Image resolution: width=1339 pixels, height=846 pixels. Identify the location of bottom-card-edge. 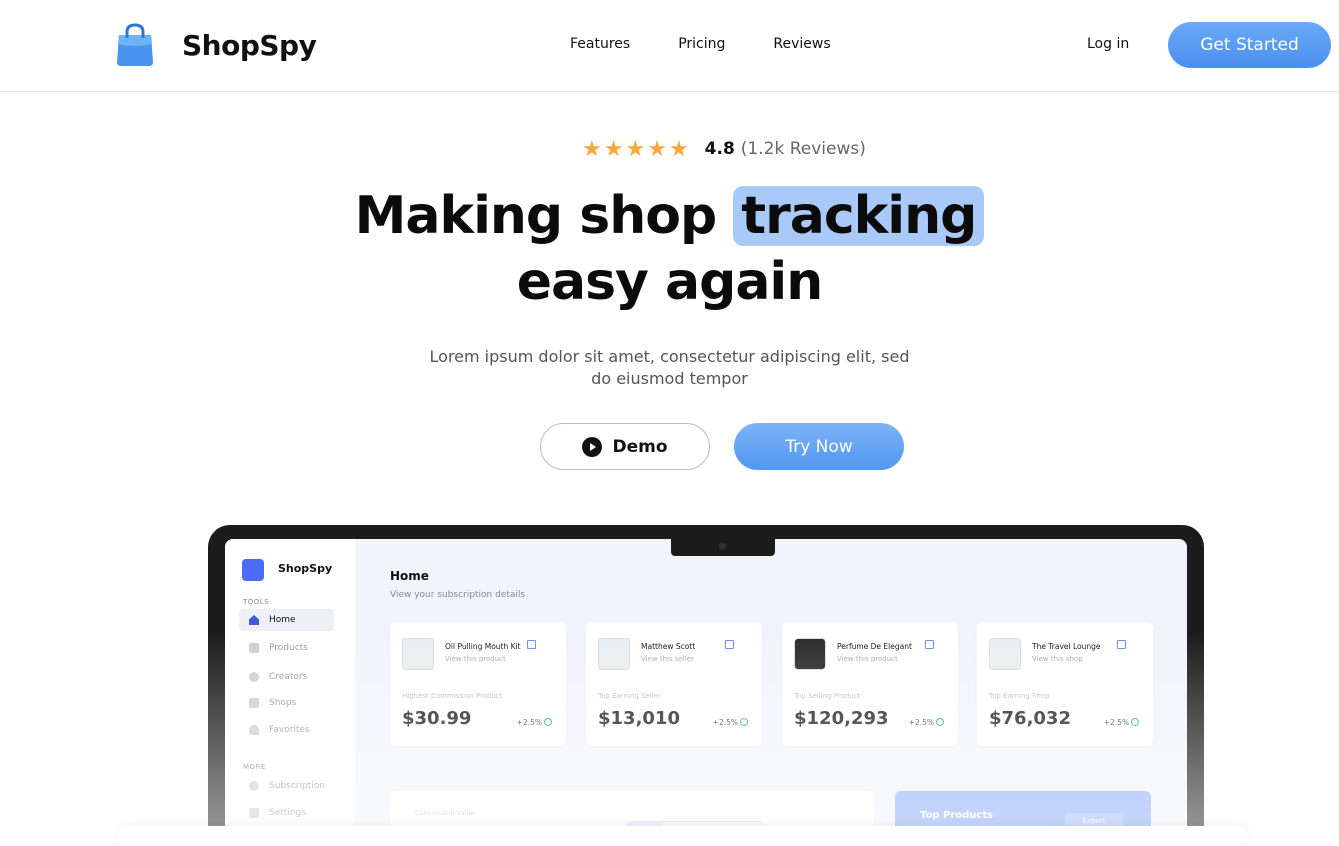
(683, 836).